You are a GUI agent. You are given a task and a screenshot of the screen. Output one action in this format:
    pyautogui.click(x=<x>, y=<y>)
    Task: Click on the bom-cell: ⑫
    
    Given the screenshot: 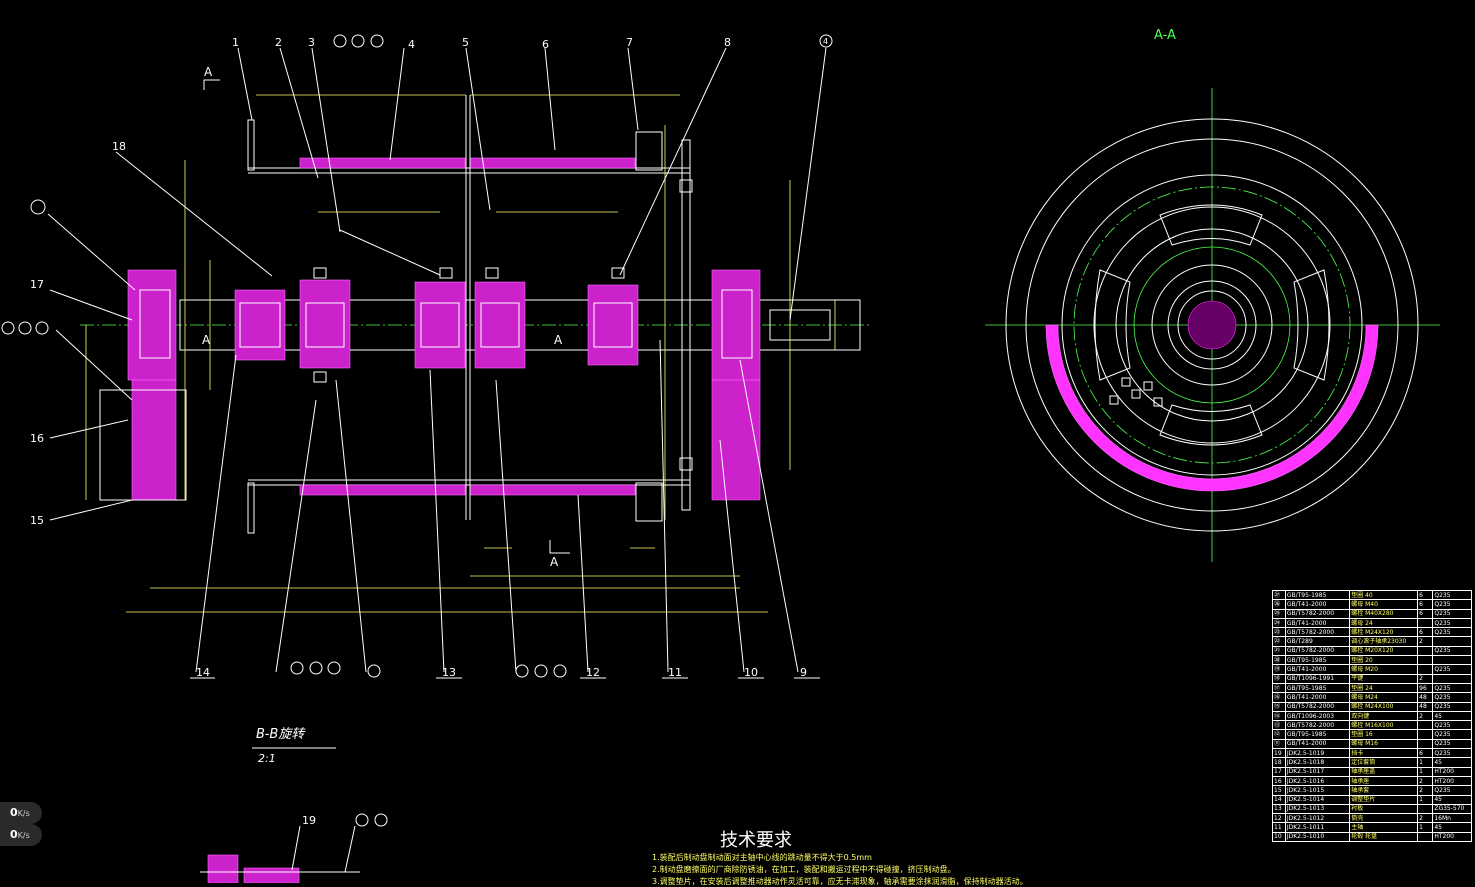 What is the action you would take?
    pyautogui.click(x=1279, y=734)
    